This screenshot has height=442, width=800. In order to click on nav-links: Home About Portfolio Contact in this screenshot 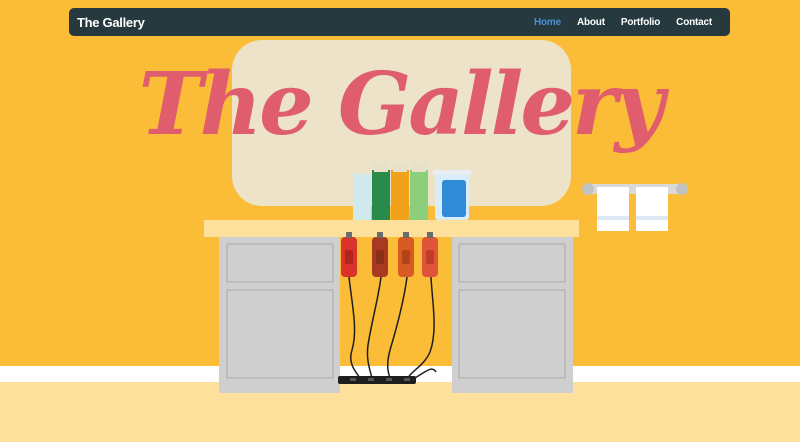, I will do `click(623, 22)`.